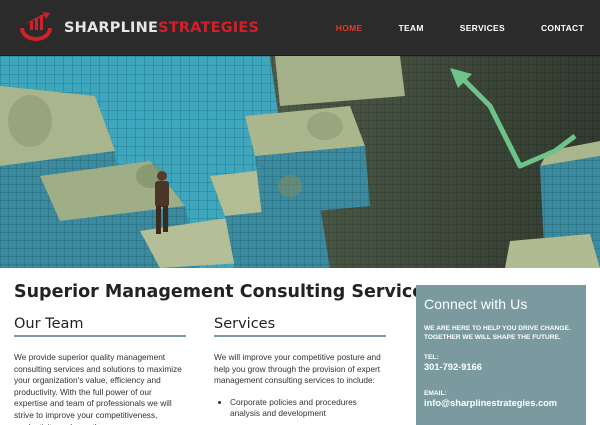 The image size is (600, 425). Describe the element at coordinates (562, 28) in the screenshot. I see `nav-contact-link: CONTACT` at that location.